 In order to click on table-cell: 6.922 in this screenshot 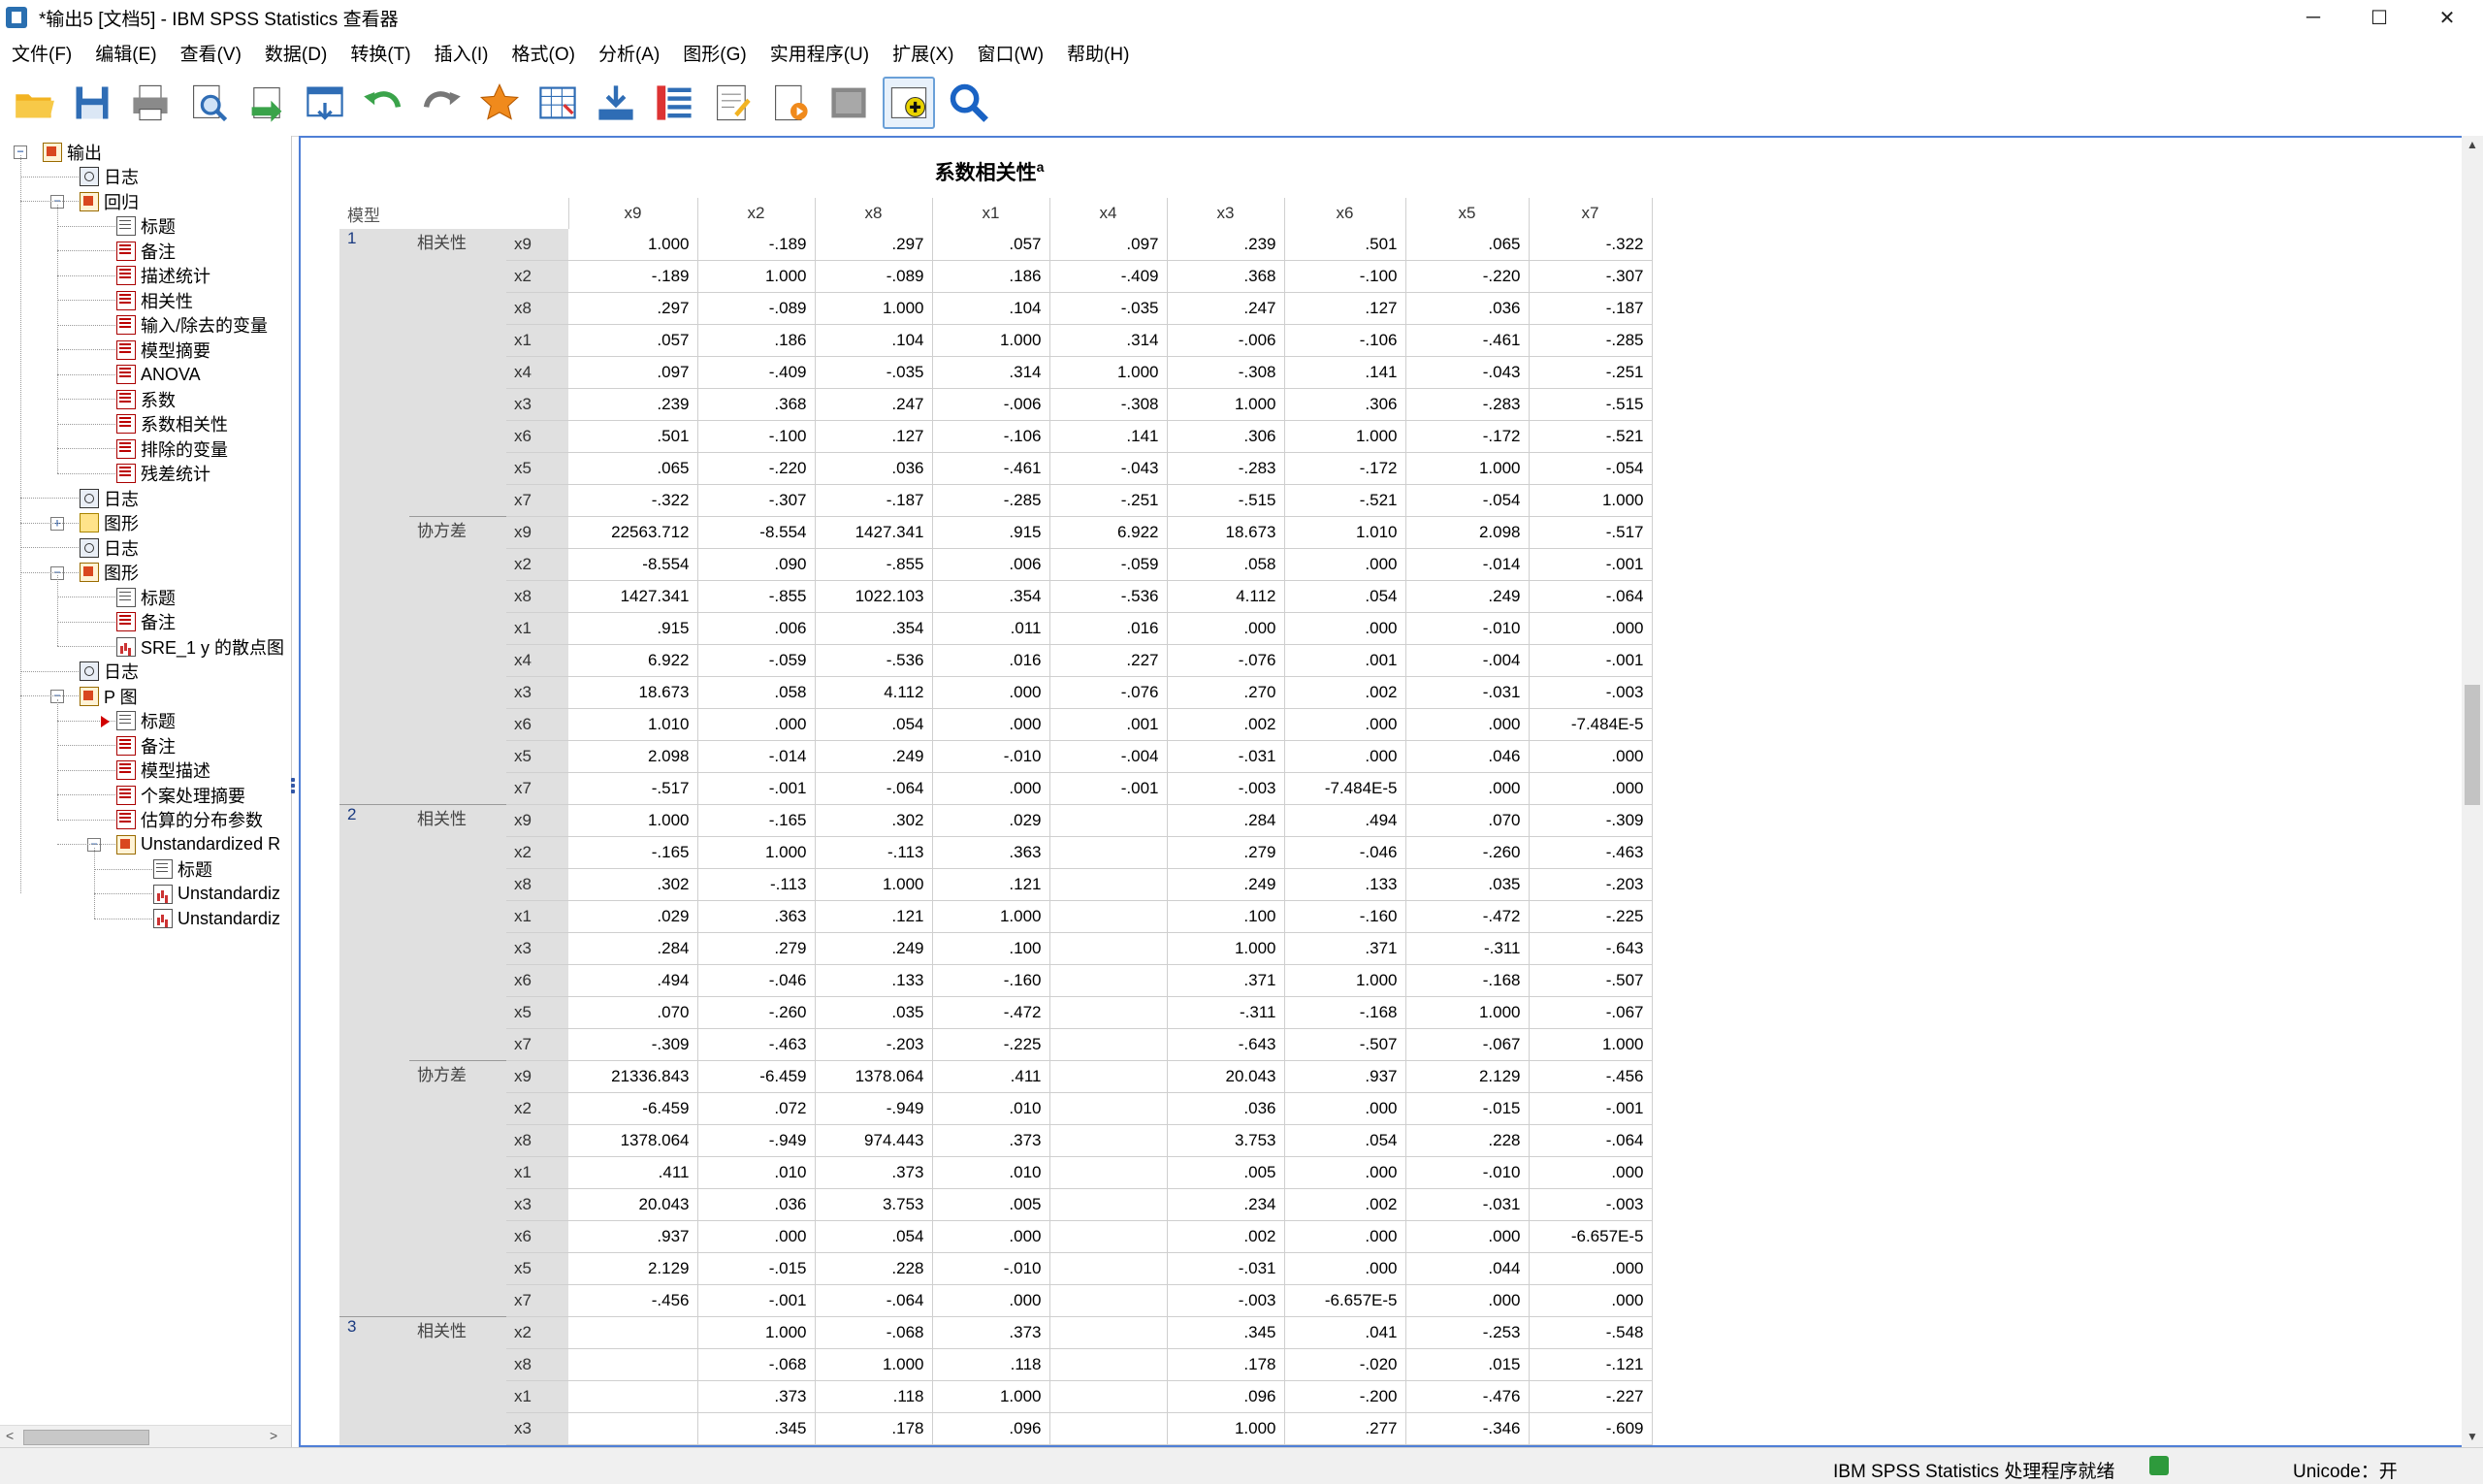, I will do `click(1108, 532)`.